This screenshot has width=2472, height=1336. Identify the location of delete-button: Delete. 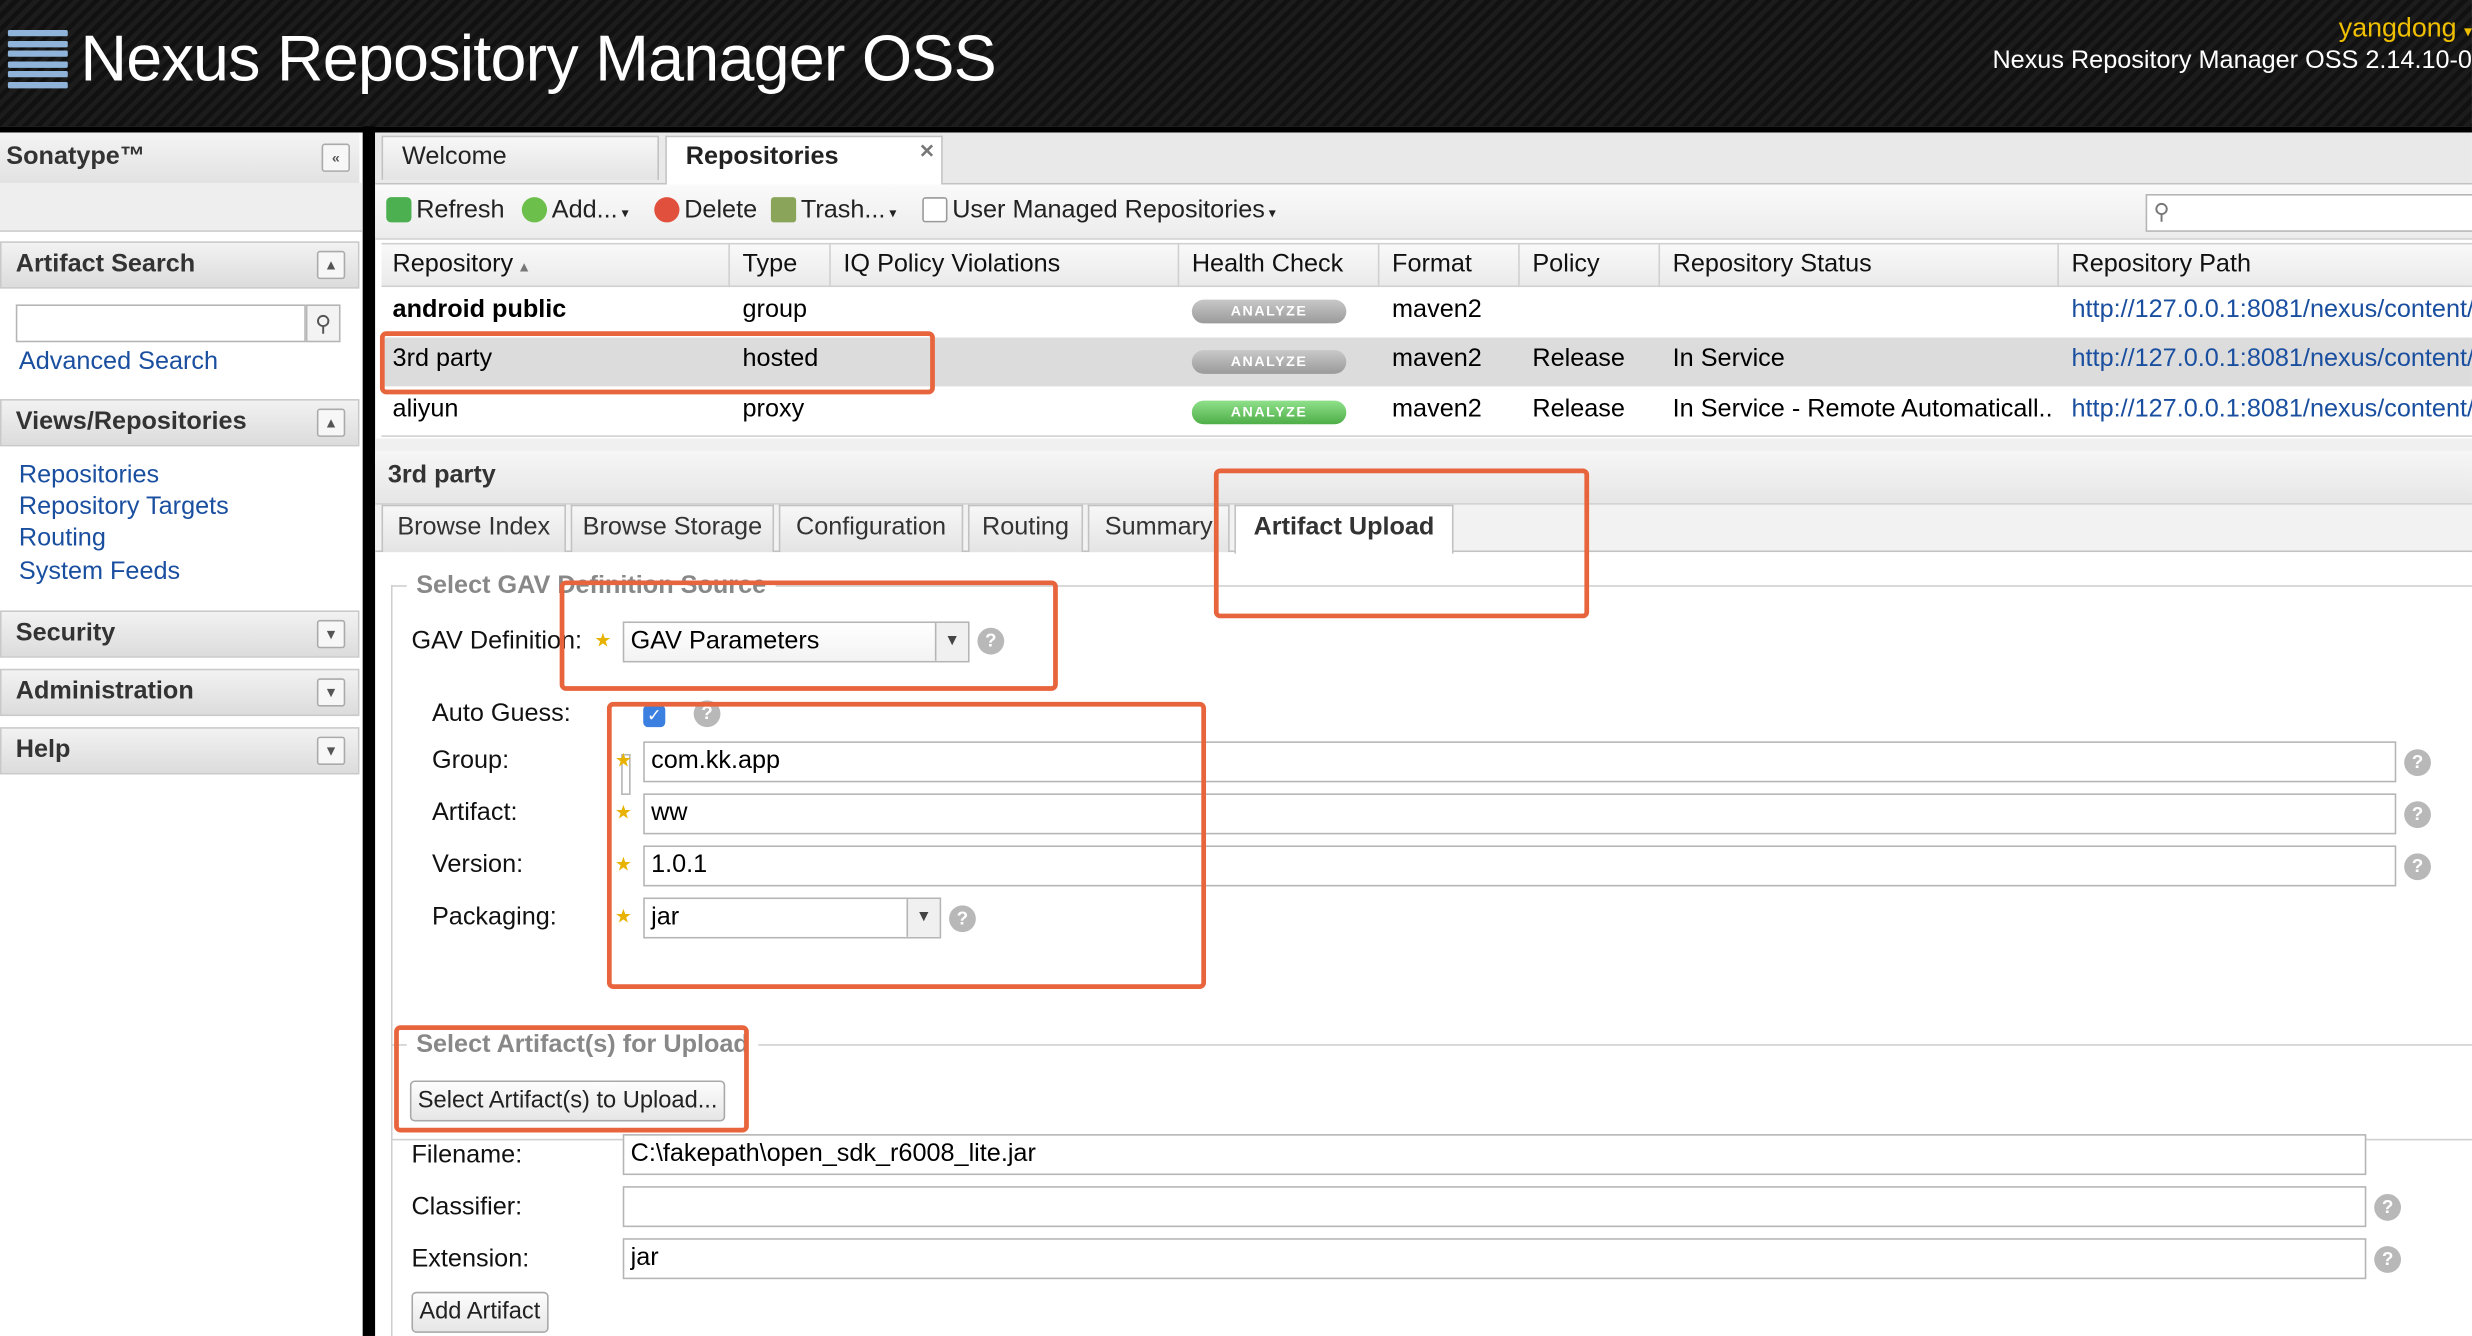
(705, 211).